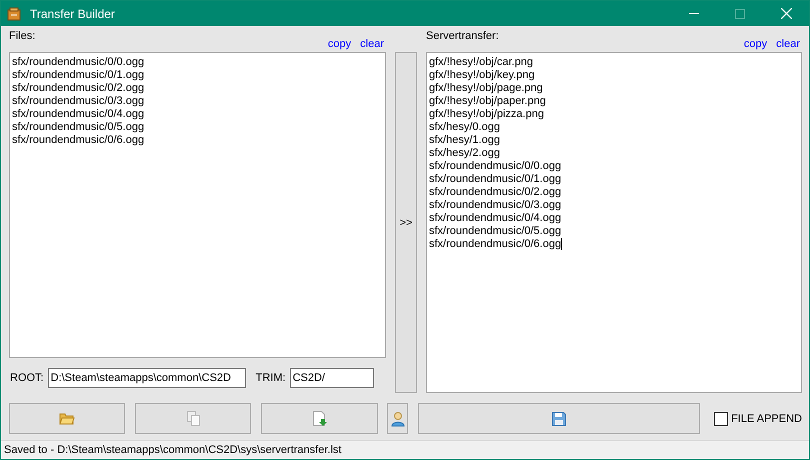  Describe the element at coordinates (406, 222) in the screenshot. I see `transfer-button: >>` at that location.